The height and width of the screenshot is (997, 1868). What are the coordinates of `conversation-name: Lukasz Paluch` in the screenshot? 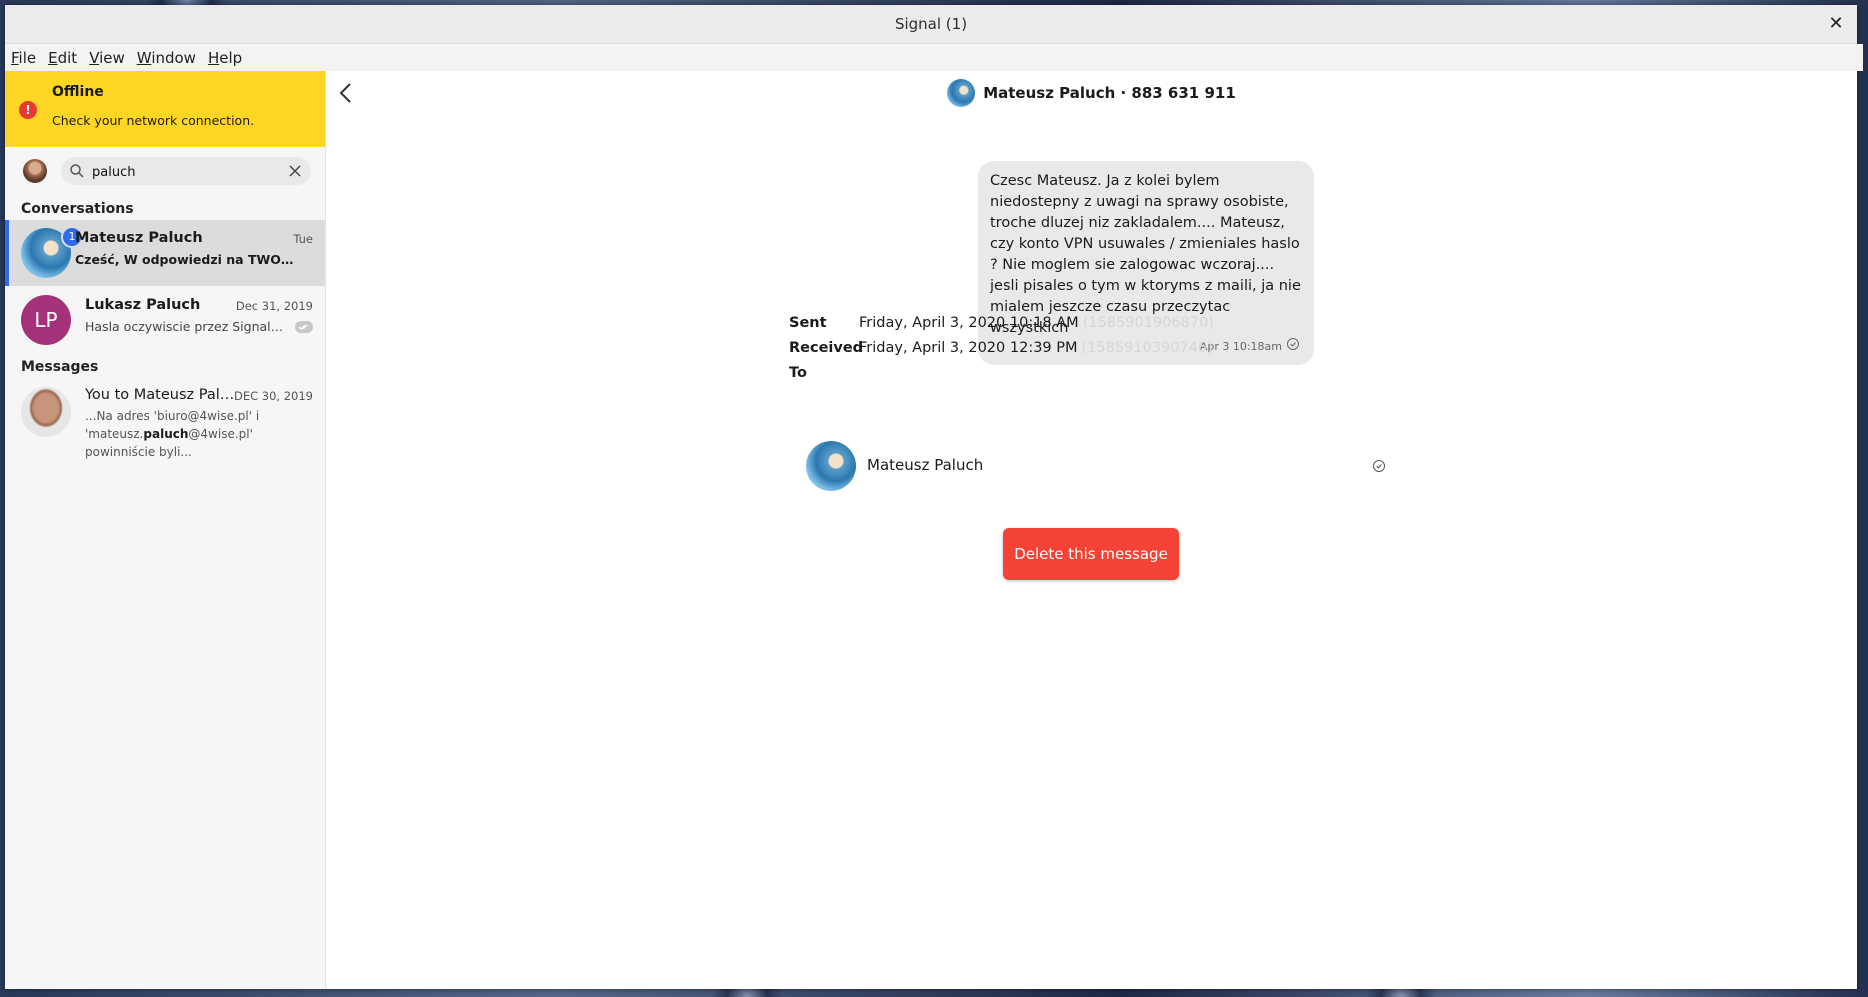 It's located at (143, 305).